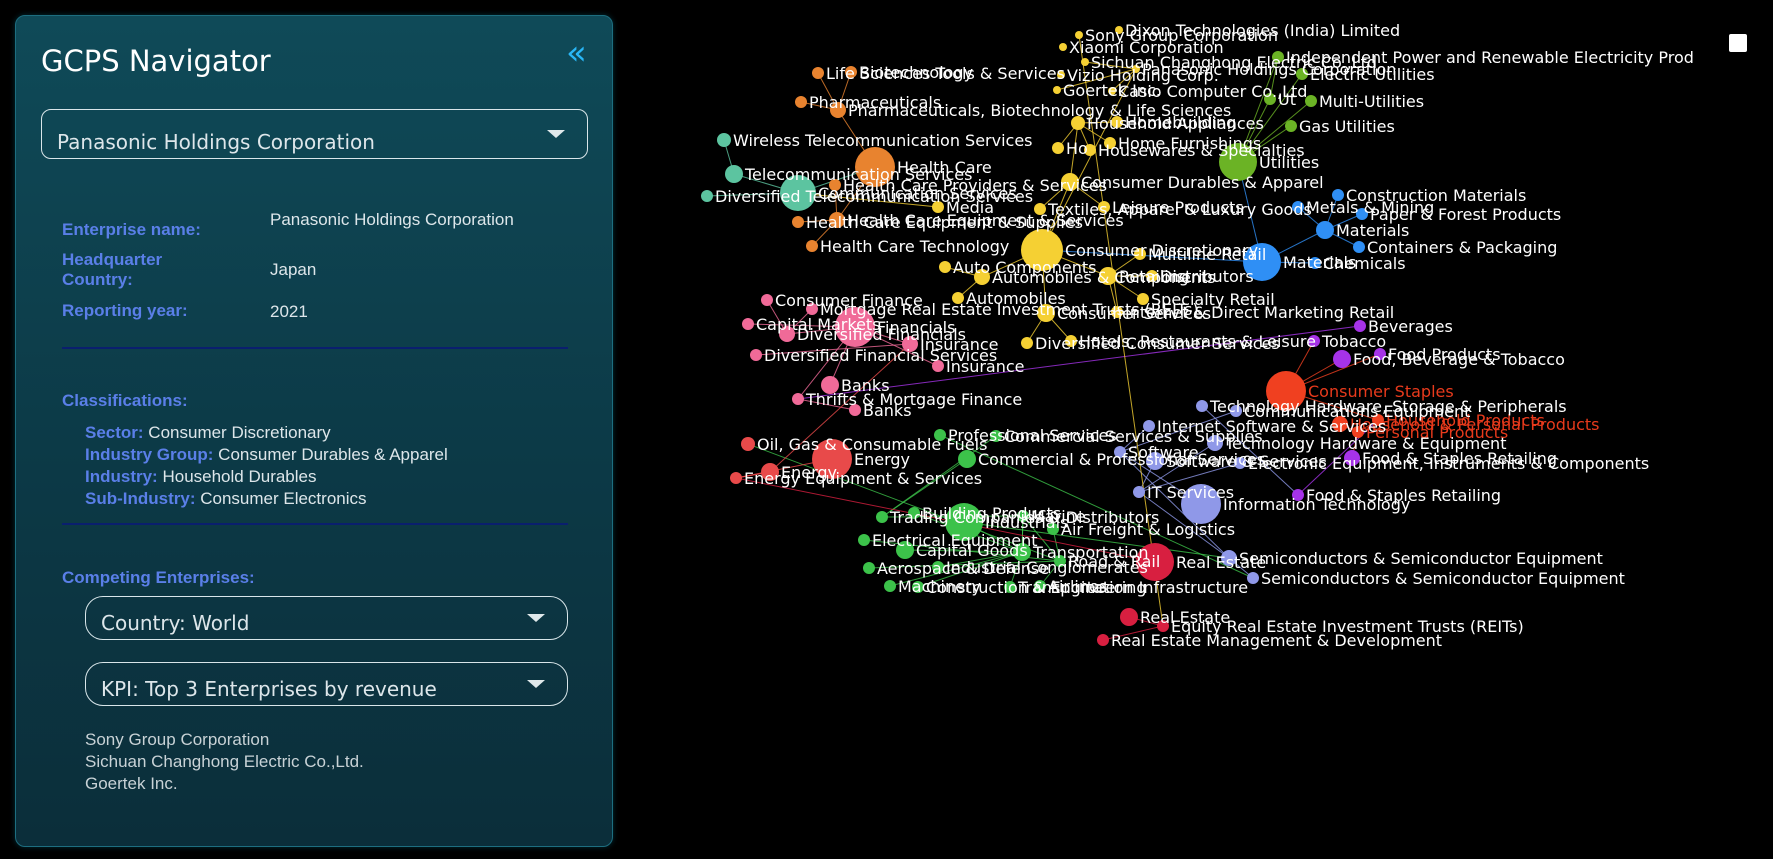 Image resolution: width=1773 pixels, height=859 pixels. What do you see at coordinates (858, 174) in the screenshot?
I see `graph-node-label: Telecommunication Services` at bounding box center [858, 174].